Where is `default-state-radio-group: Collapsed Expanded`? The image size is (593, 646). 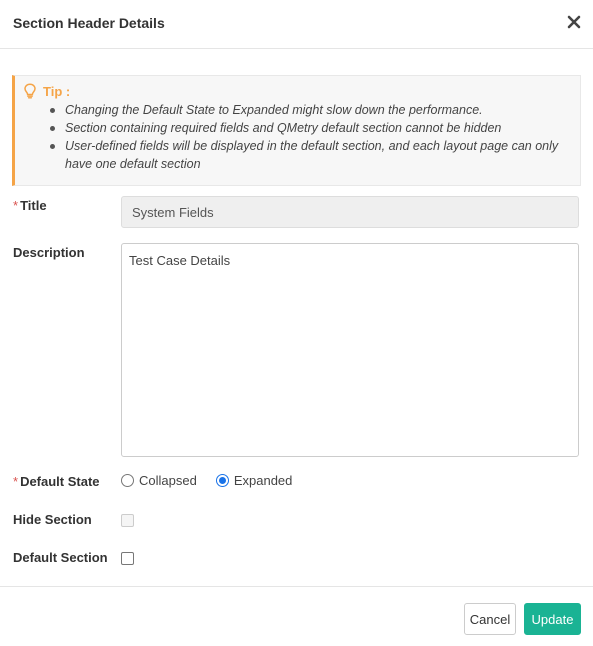 default-state-radio-group: Collapsed Expanded is located at coordinates (216, 480).